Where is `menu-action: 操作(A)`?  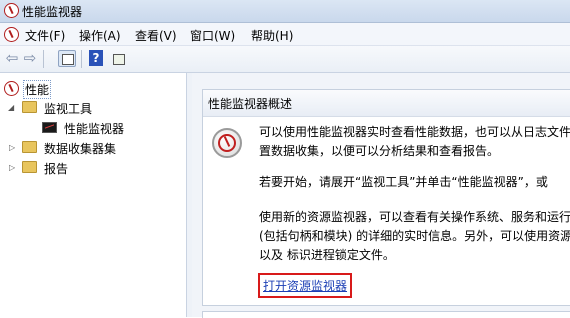
menu-action: 操作(A) is located at coordinates (100, 35).